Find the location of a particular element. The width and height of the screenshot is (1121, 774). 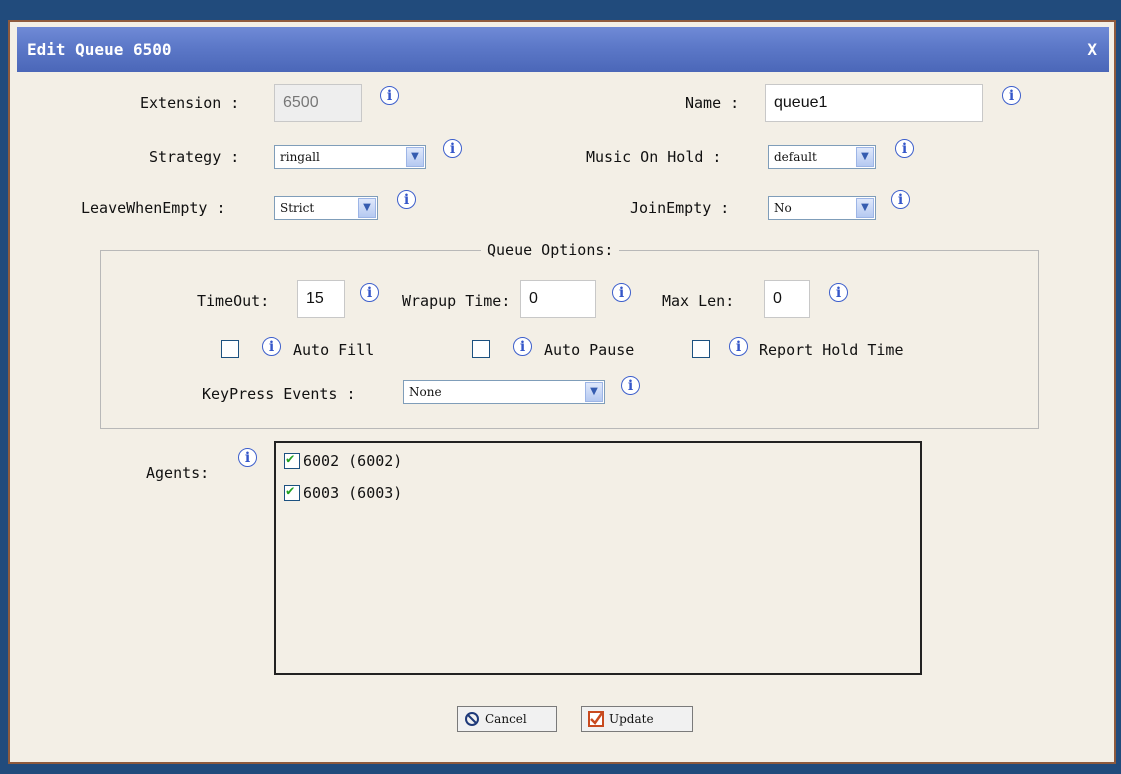

update-button: Update is located at coordinates (637, 719).